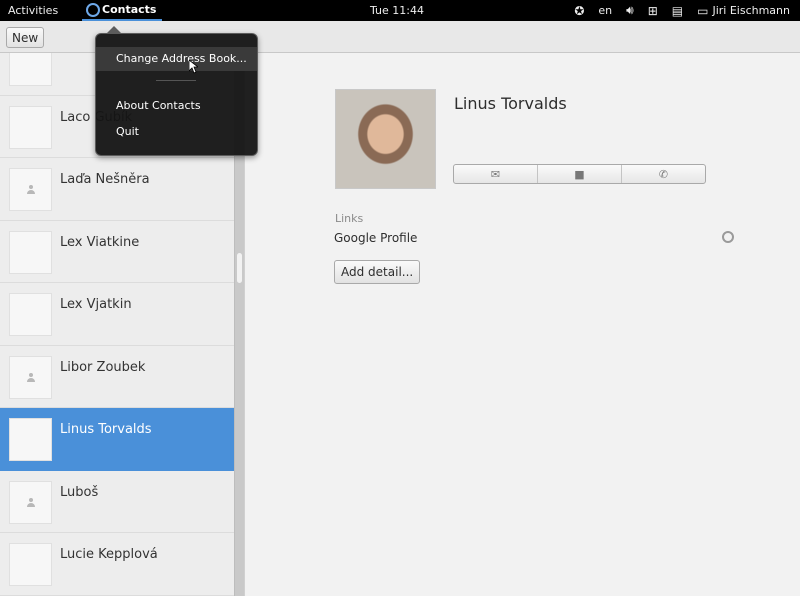 The width and height of the screenshot is (800, 596). Describe the element at coordinates (495, 174) in the screenshot. I see `mail-icon: ✉` at that location.